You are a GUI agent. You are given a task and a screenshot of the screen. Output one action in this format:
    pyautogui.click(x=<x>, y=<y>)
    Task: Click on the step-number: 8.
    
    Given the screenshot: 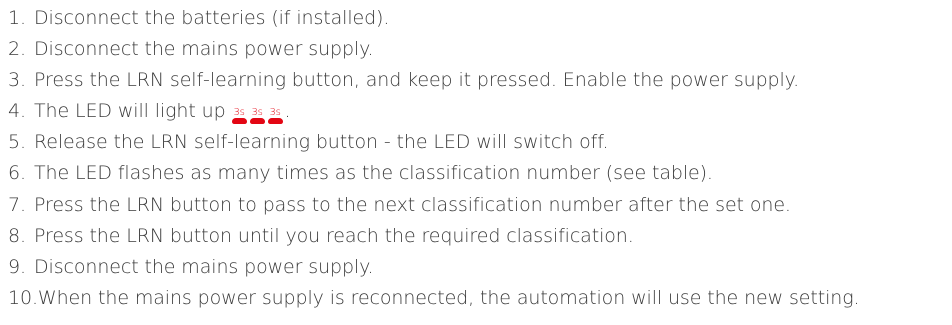 What is the action you would take?
    pyautogui.click(x=17, y=235)
    